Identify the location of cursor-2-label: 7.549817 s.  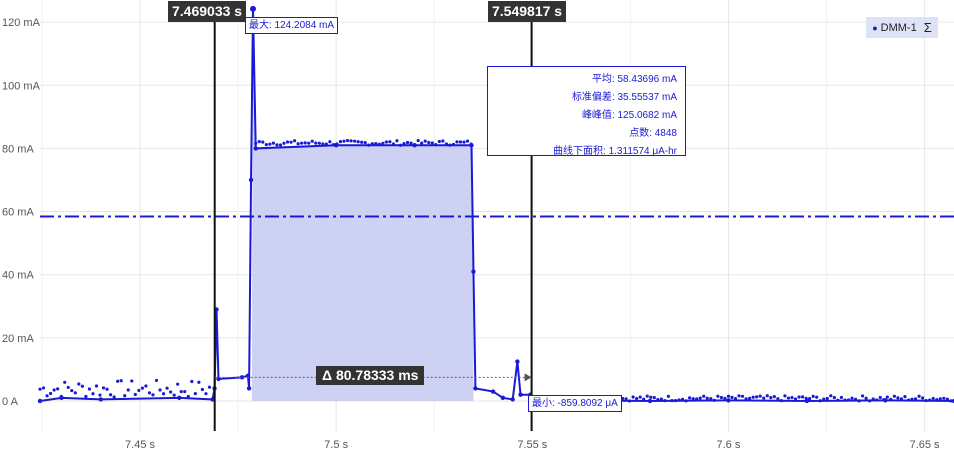
(527, 11).